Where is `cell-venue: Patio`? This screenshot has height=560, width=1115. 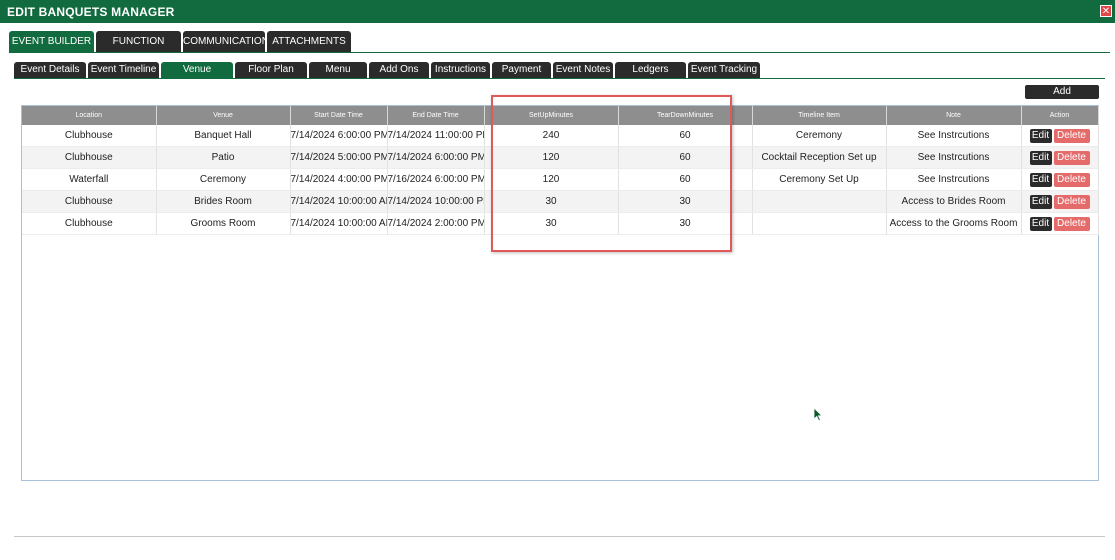
cell-venue: Patio is located at coordinates (223, 157).